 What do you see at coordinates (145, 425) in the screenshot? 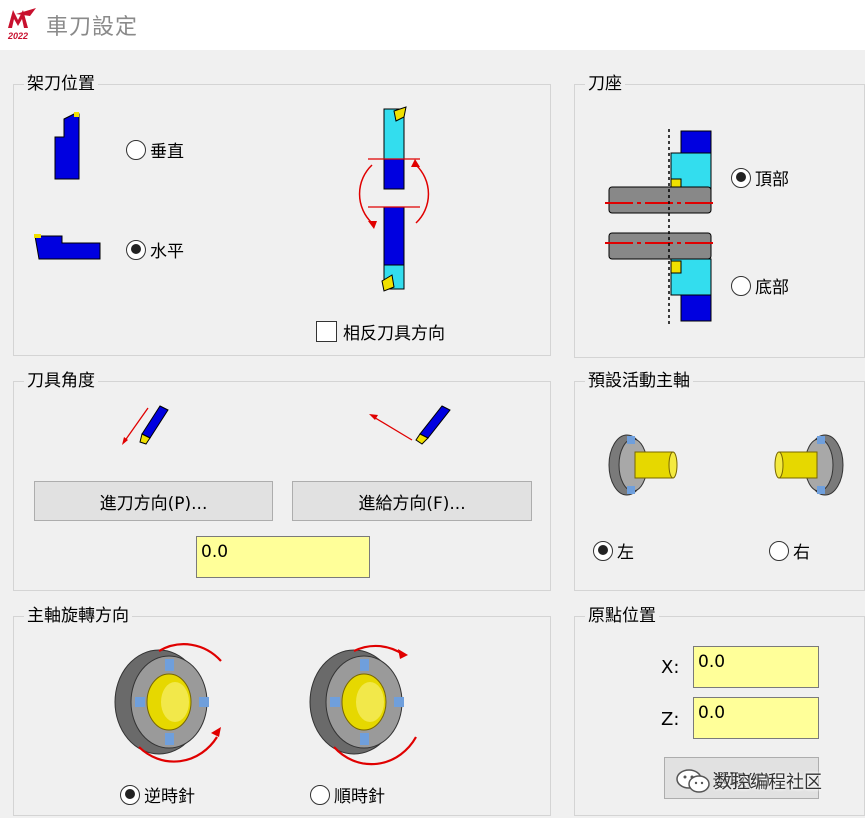
I see `plunge-direction-icon` at bounding box center [145, 425].